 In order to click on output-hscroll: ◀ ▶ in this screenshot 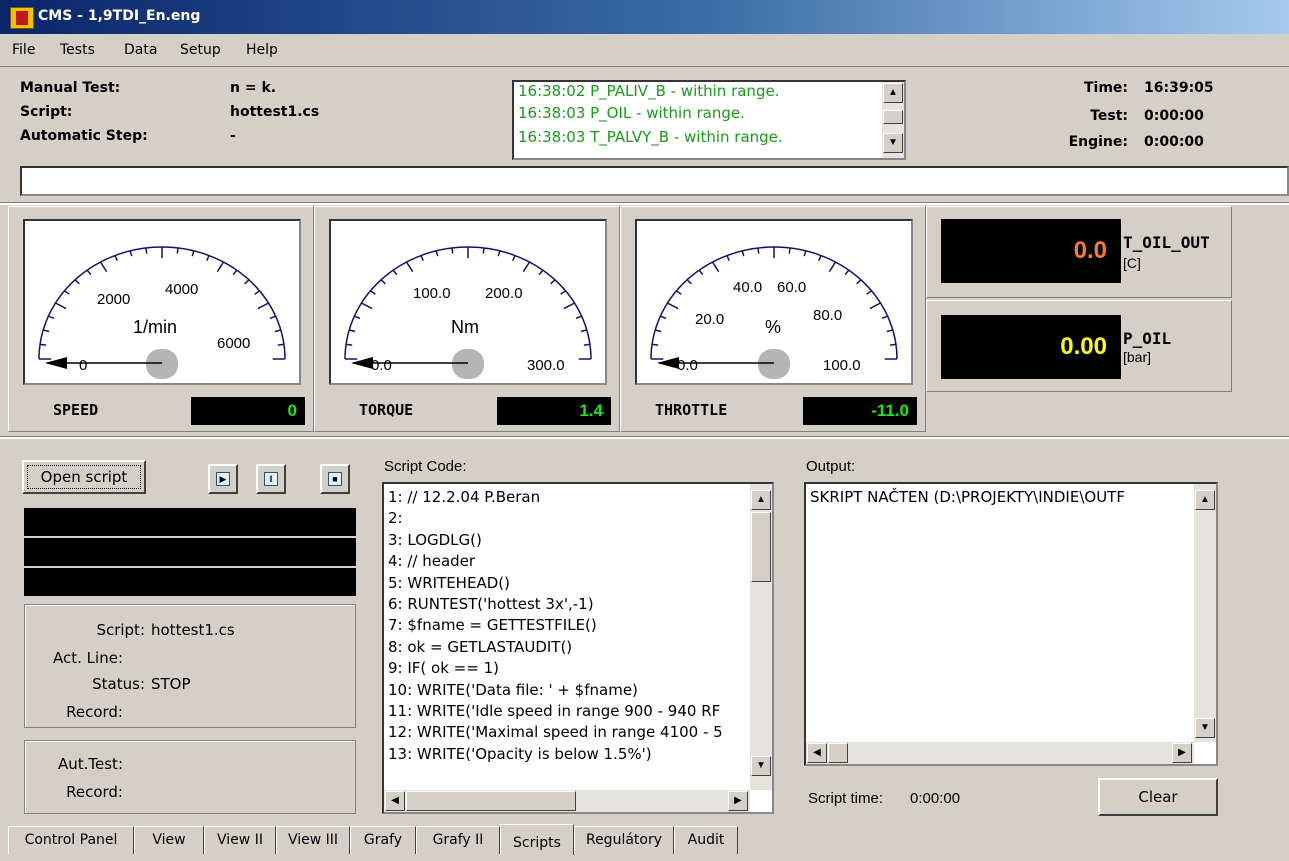, I will do `click(1000, 753)`.